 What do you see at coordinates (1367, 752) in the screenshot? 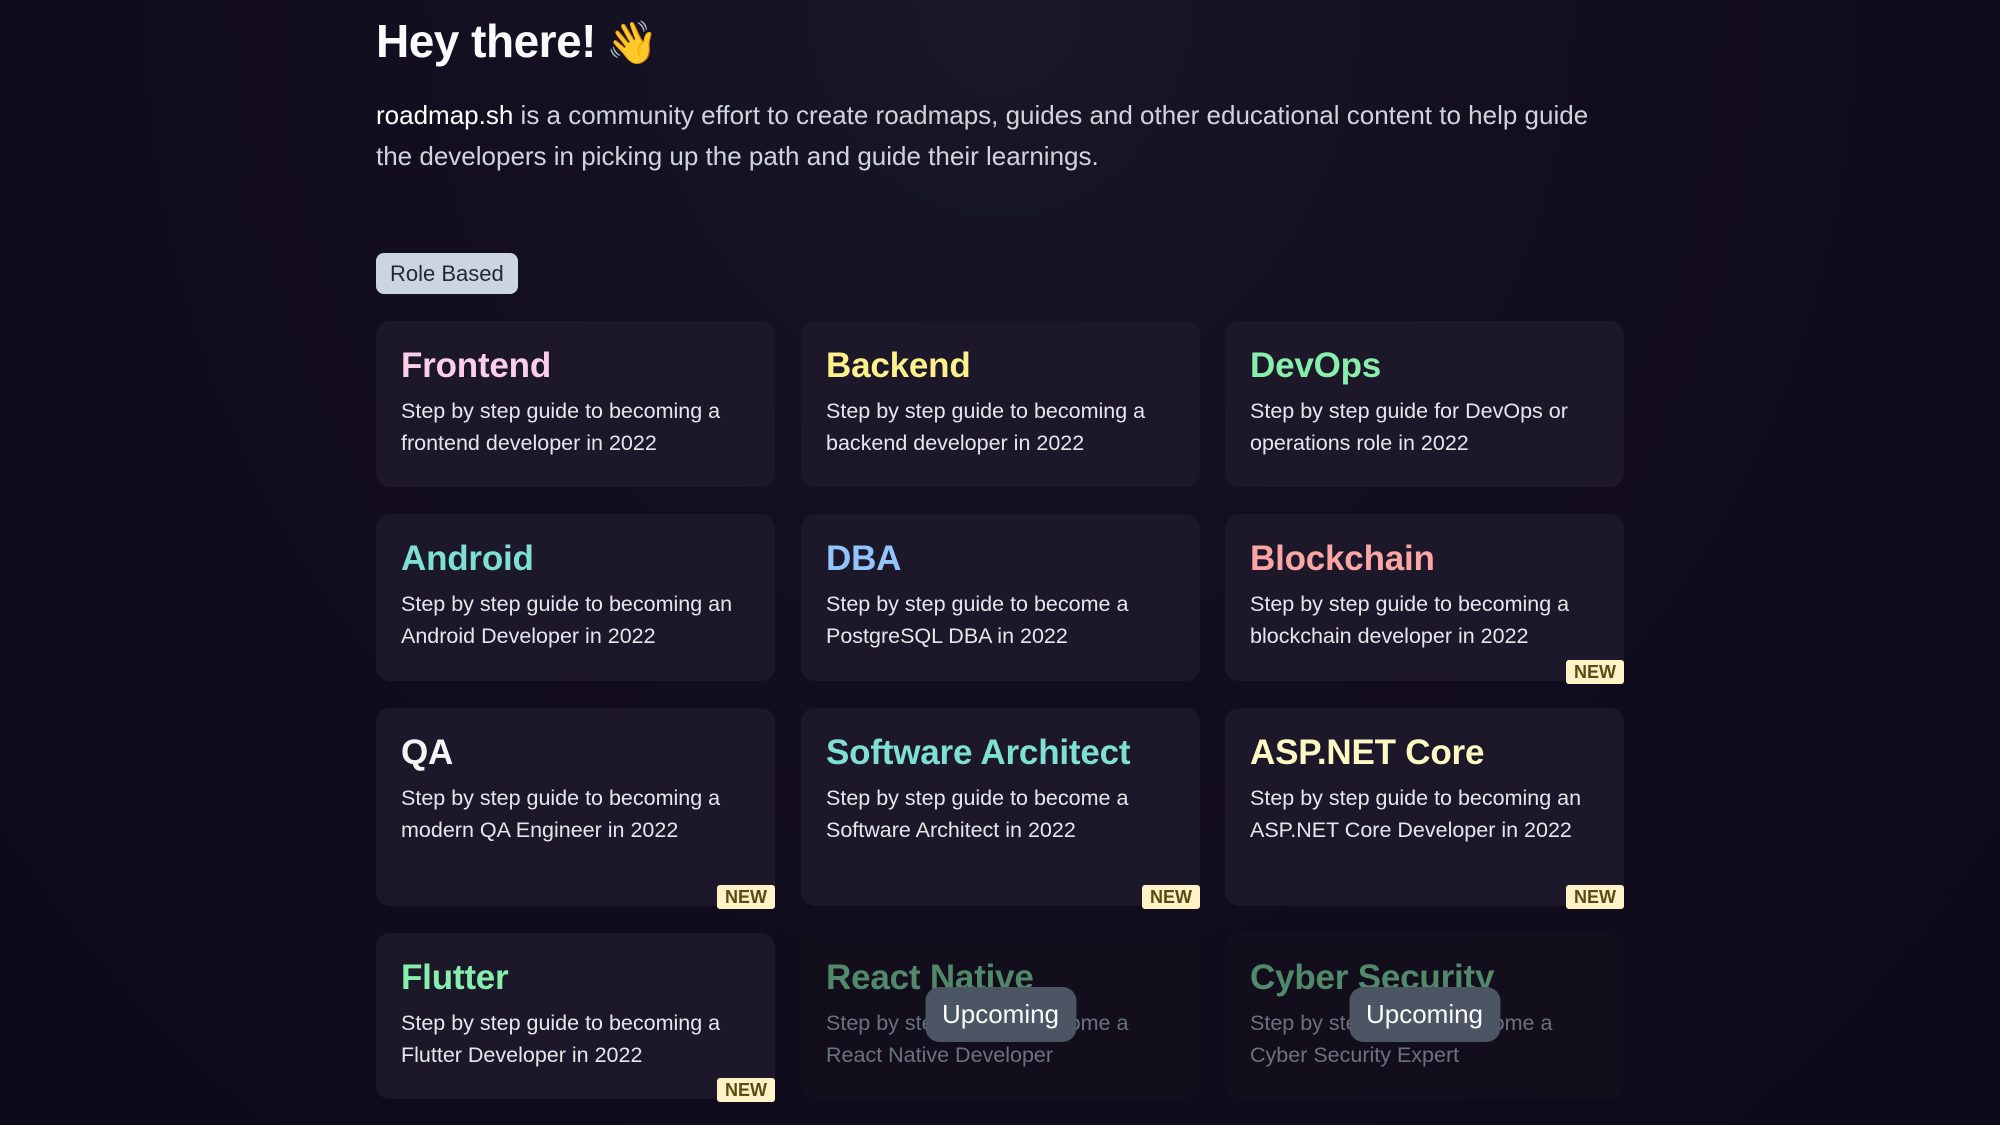
I see `card-title: ASP.NET Core` at bounding box center [1367, 752].